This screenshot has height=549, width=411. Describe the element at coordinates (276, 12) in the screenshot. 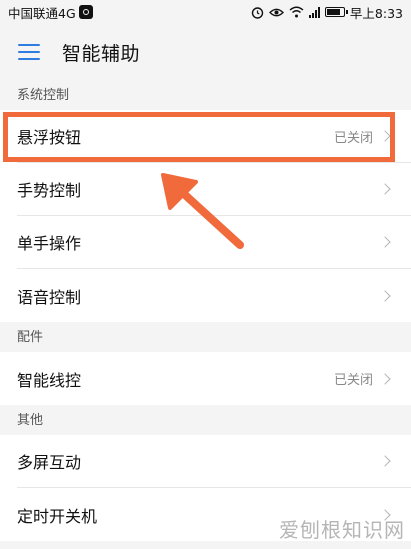

I see `eye-icon` at that location.